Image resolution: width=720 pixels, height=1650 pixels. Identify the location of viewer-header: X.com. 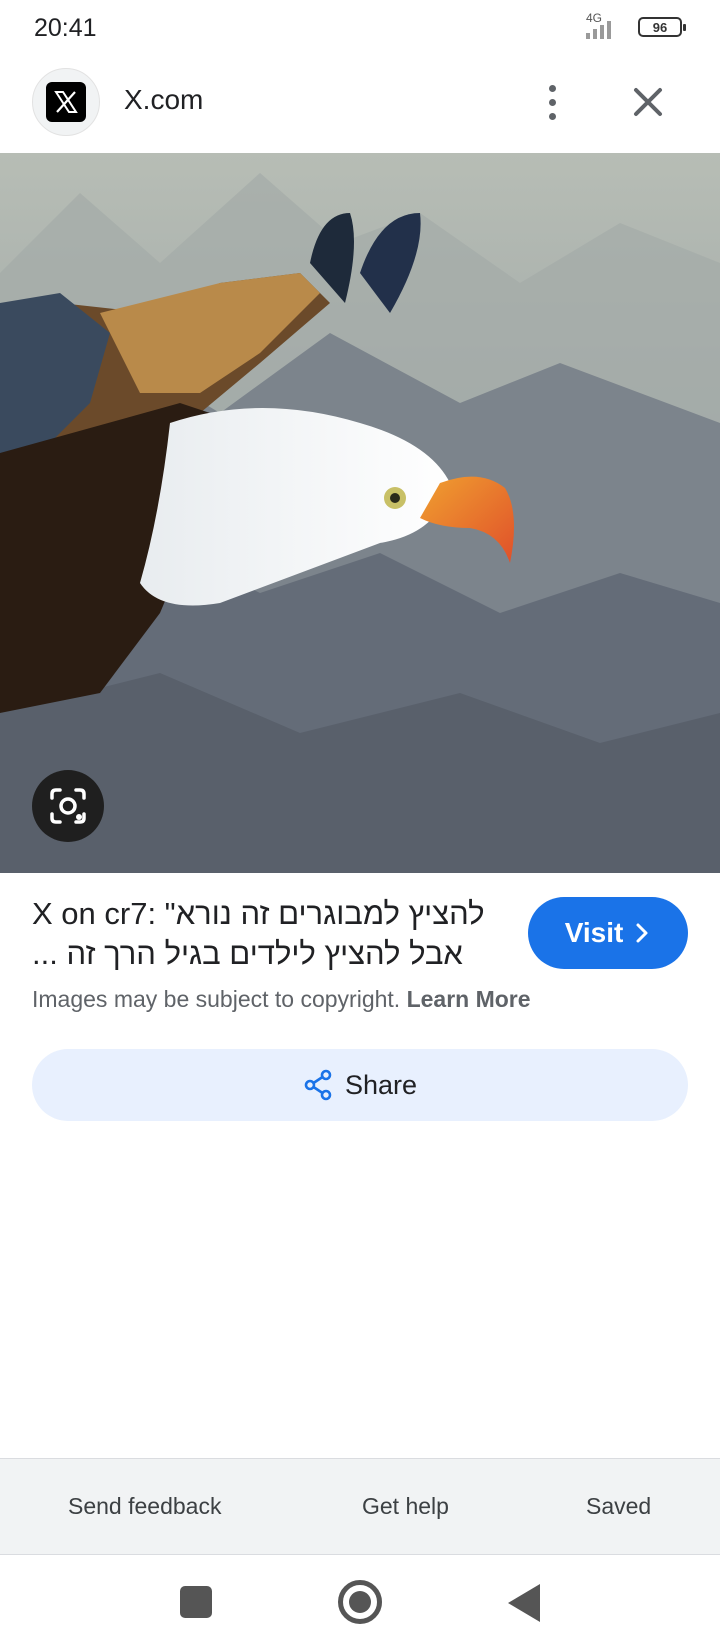
(360, 106).